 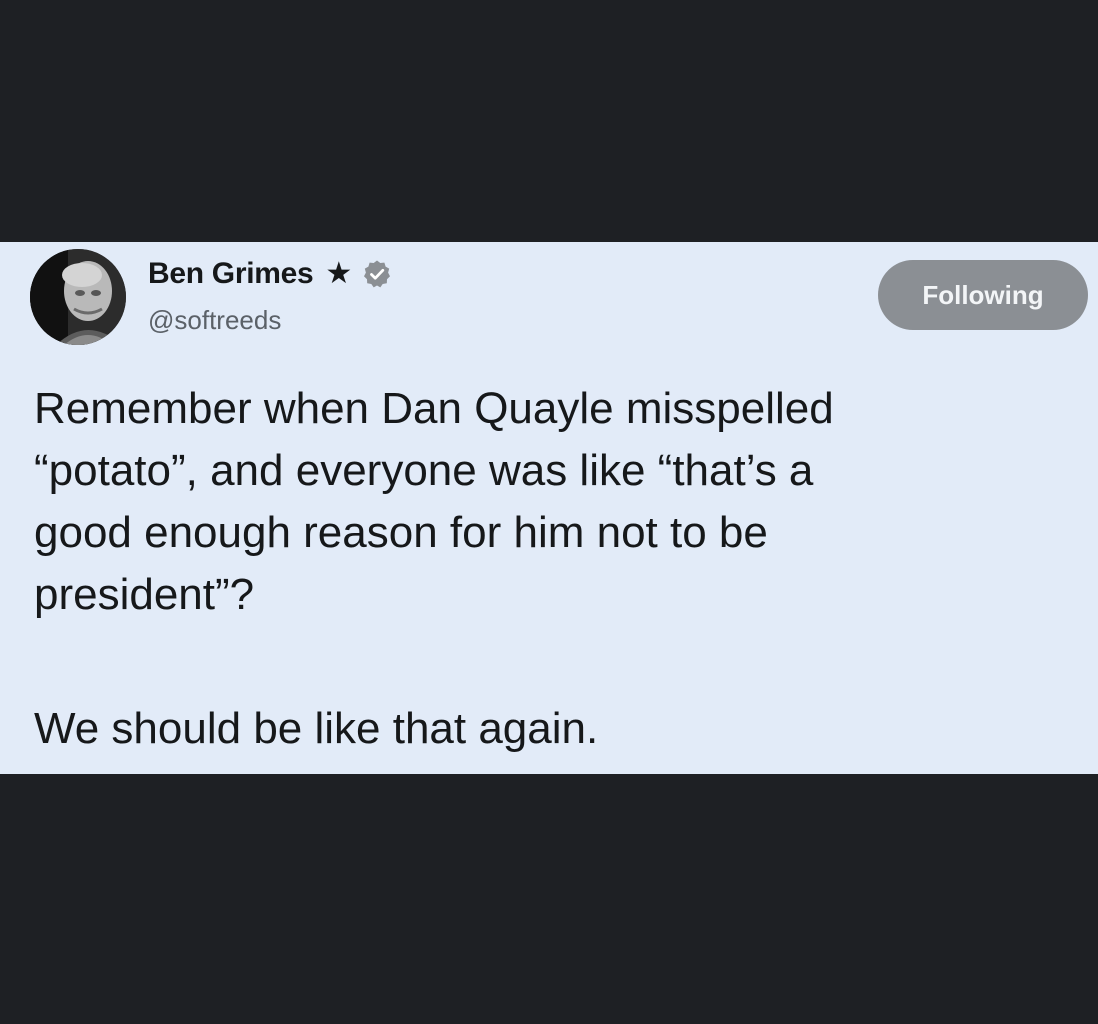 I want to click on avatar-photo, so click(x=78, y=297).